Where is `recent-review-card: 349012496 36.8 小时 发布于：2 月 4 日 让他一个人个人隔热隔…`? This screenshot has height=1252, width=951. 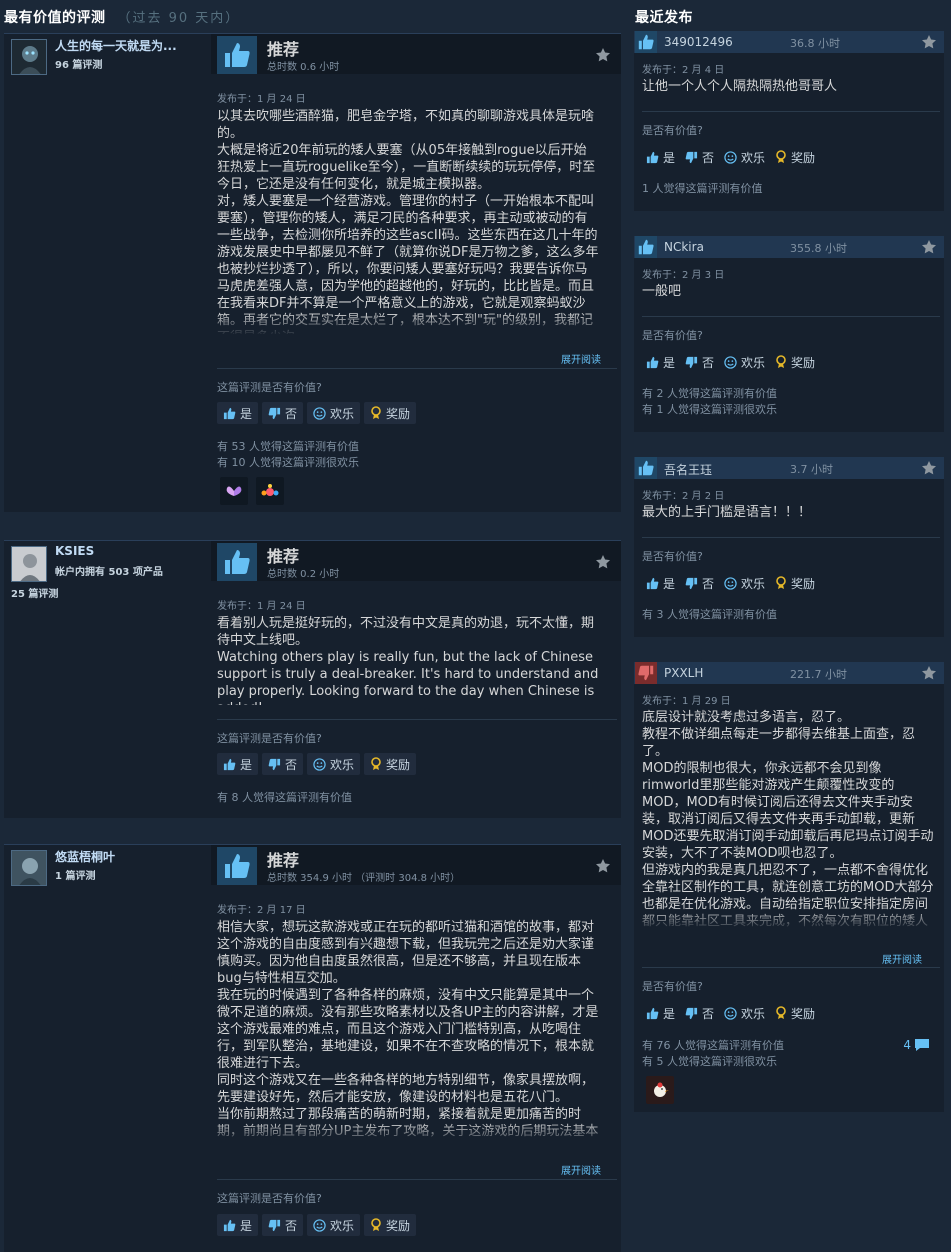
recent-review-card: 349012496 36.8 小时 发布于：2 月 4 日 让他一个人个人隔热隔… is located at coordinates (789, 121).